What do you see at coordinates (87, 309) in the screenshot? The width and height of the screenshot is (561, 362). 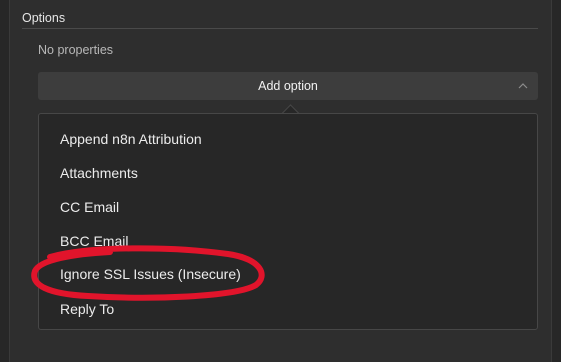 I see `menu-item-reply-to: Reply To` at bounding box center [87, 309].